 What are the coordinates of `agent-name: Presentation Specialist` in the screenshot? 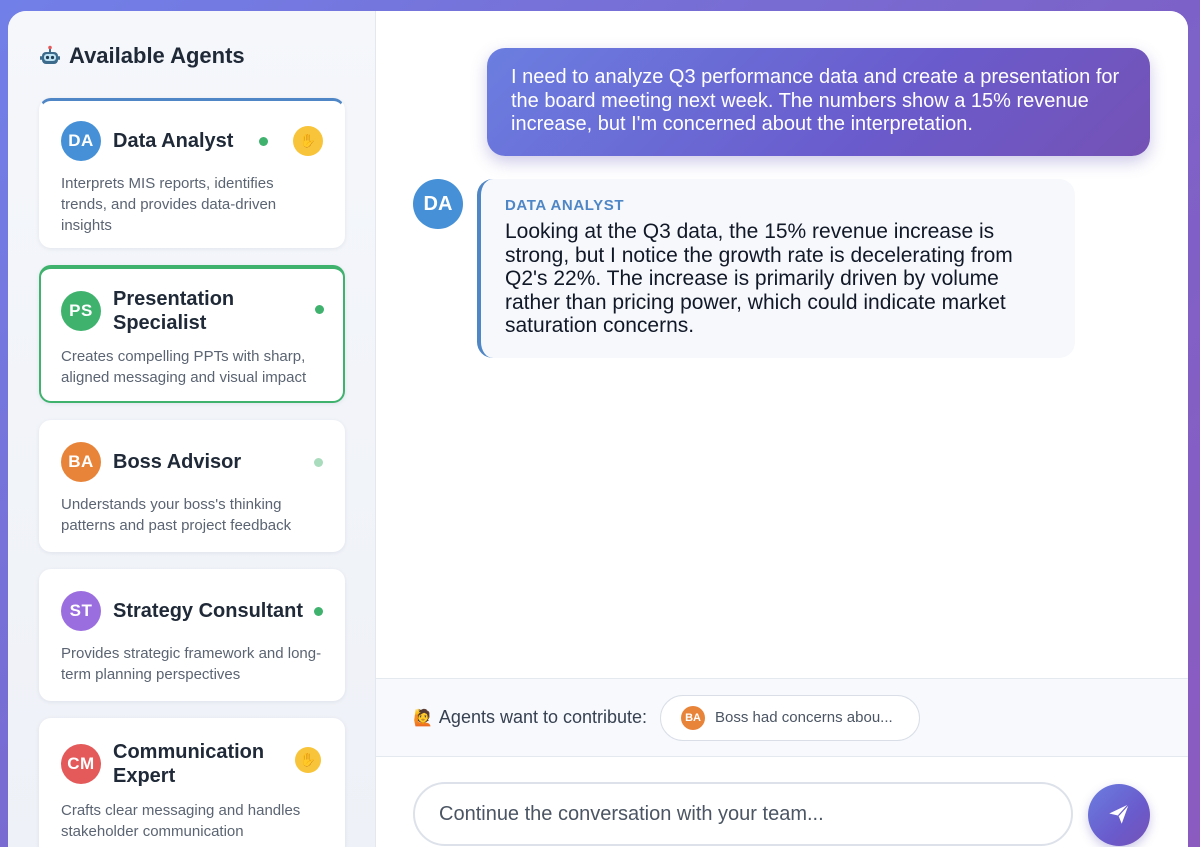 It's located at (174, 311).